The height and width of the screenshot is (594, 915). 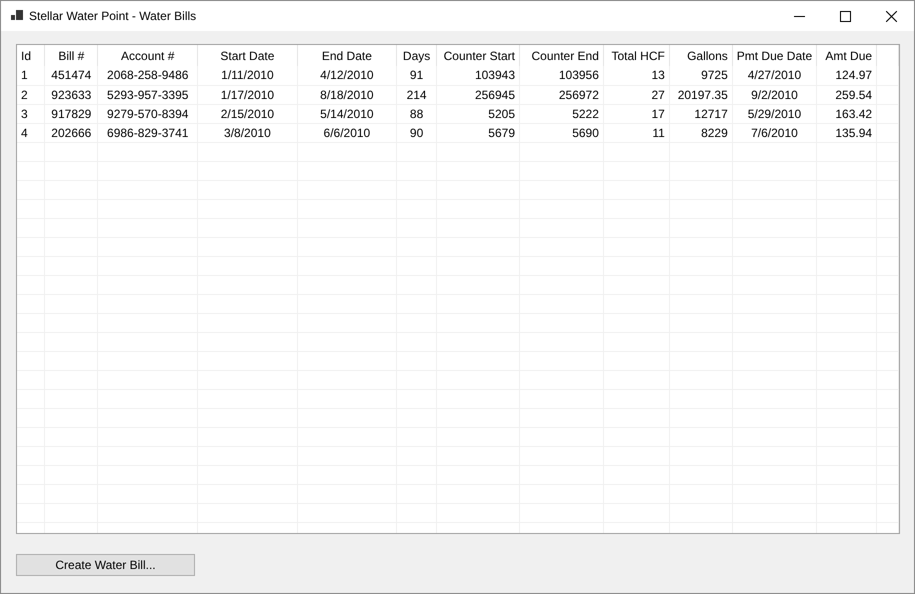 I want to click on table-cell: 3, so click(x=31, y=113).